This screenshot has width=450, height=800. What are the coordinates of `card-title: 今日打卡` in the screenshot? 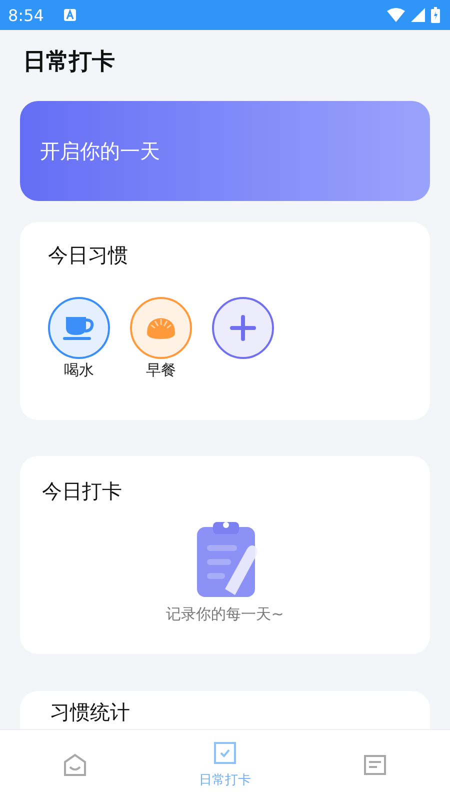 It's located at (82, 491).